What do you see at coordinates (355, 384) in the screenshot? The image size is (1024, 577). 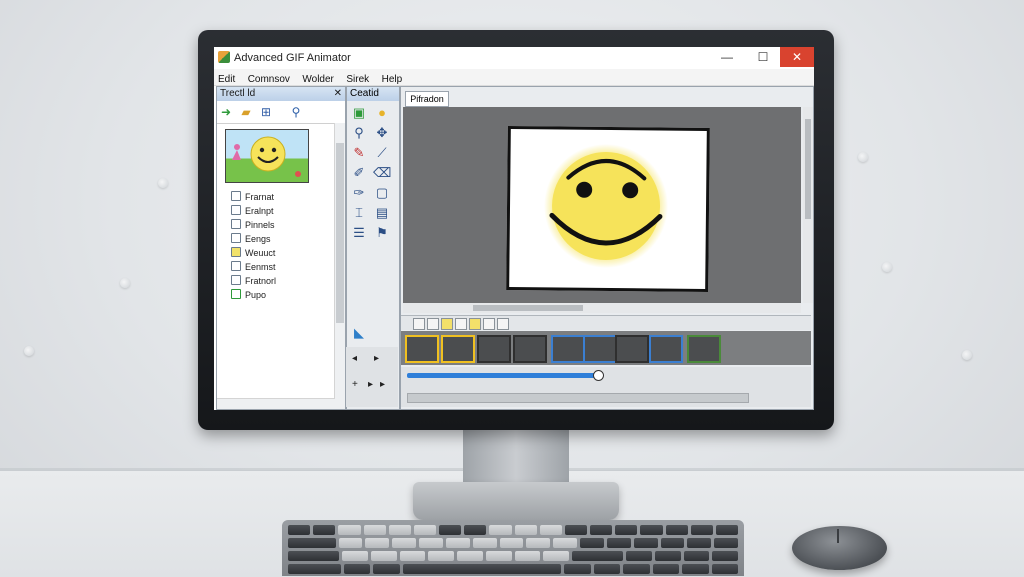 I see `add-frame-button: +` at bounding box center [355, 384].